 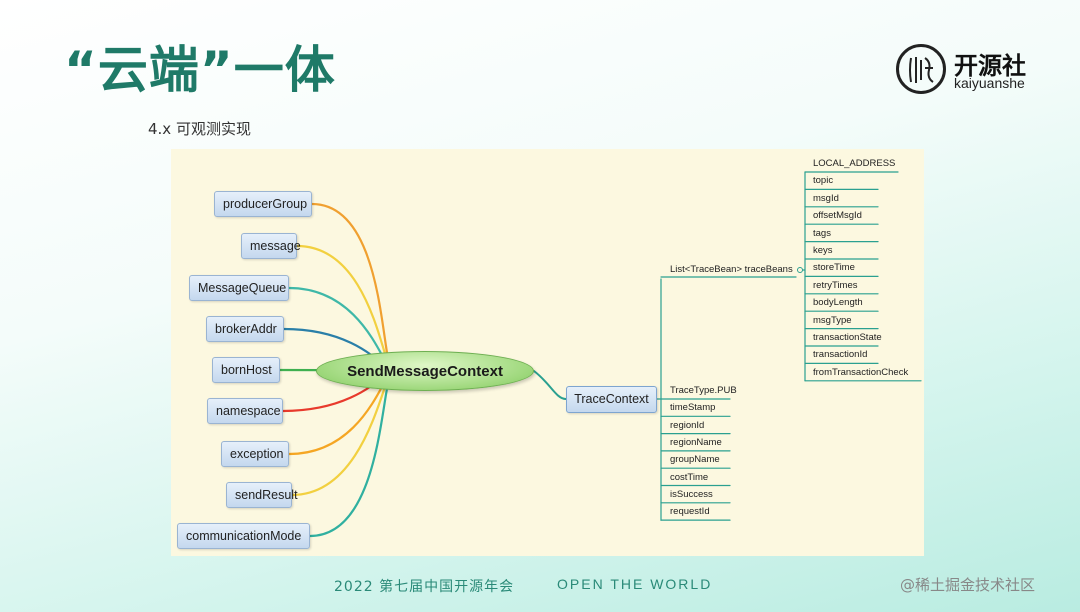 What do you see at coordinates (245, 329) in the screenshot?
I see `left-node-brokeraddr: brokerAddr` at bounding box center [245, 329].